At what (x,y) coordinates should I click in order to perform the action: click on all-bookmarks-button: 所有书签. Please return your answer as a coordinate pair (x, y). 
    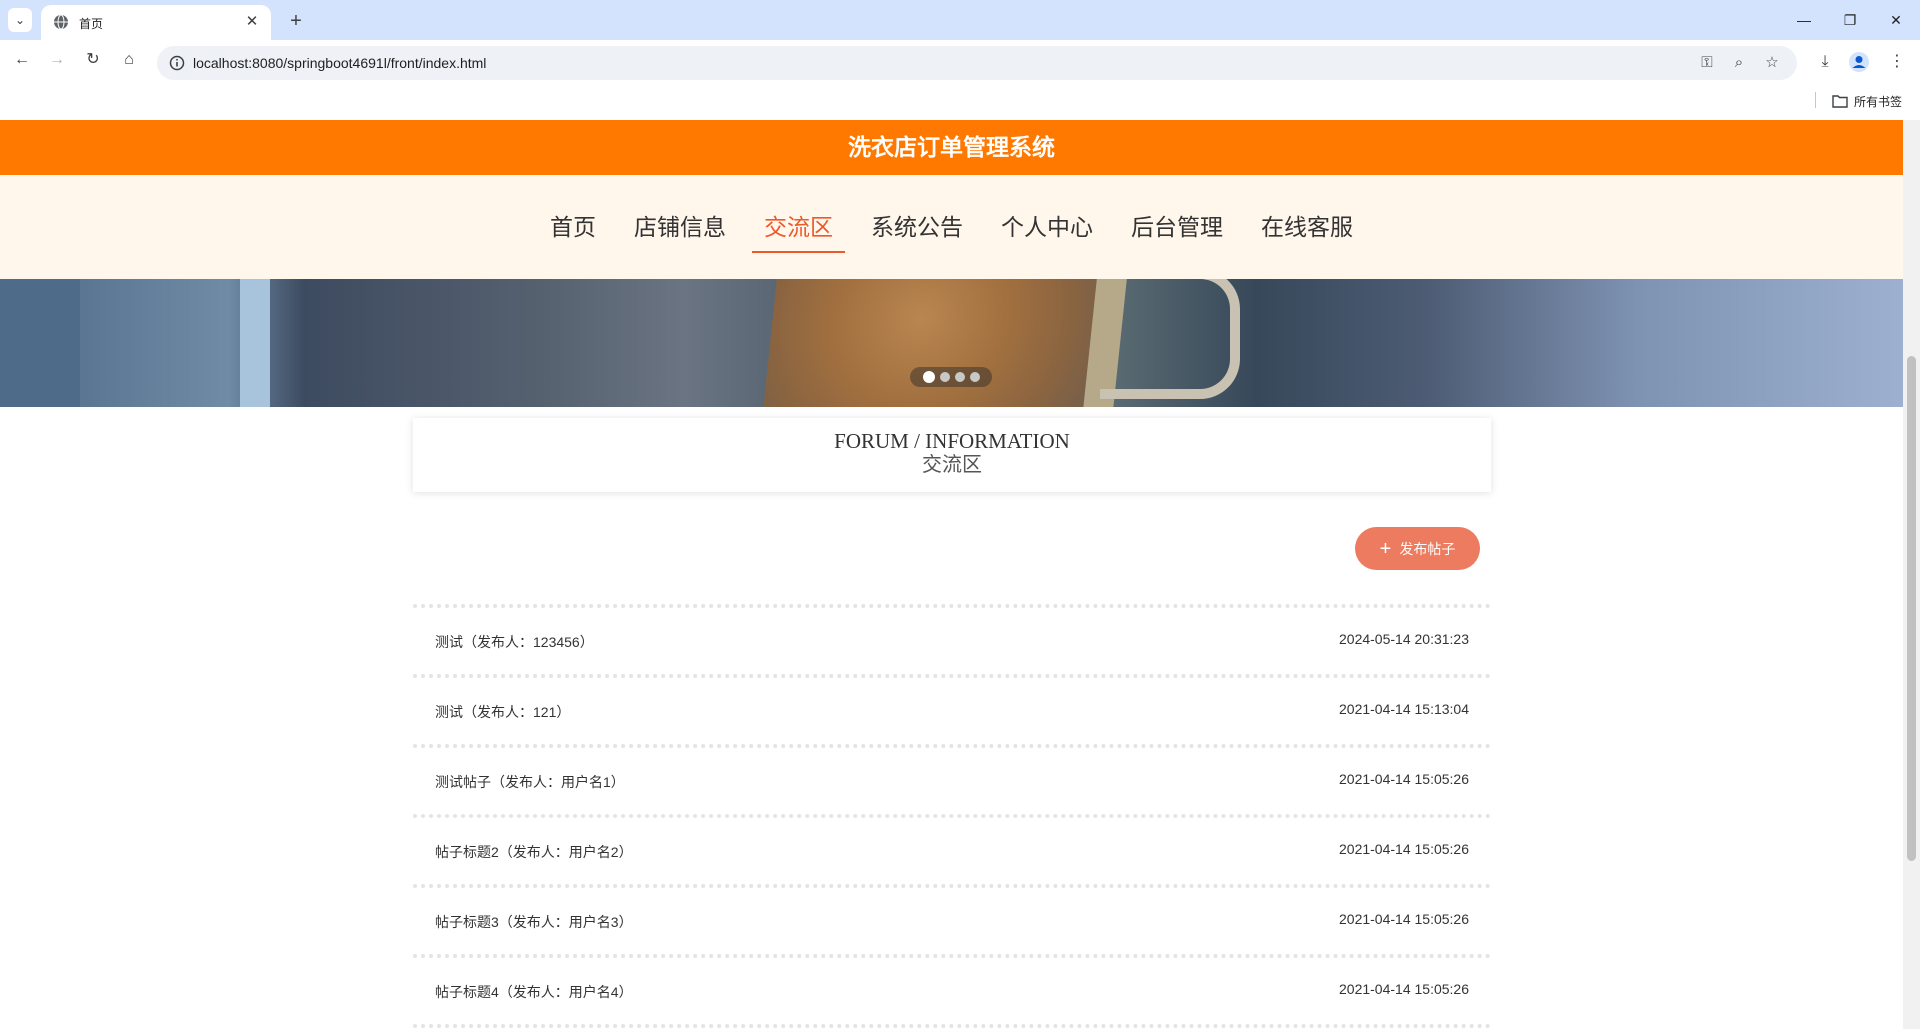
    Looking at the image, I should click on (1867, 101).